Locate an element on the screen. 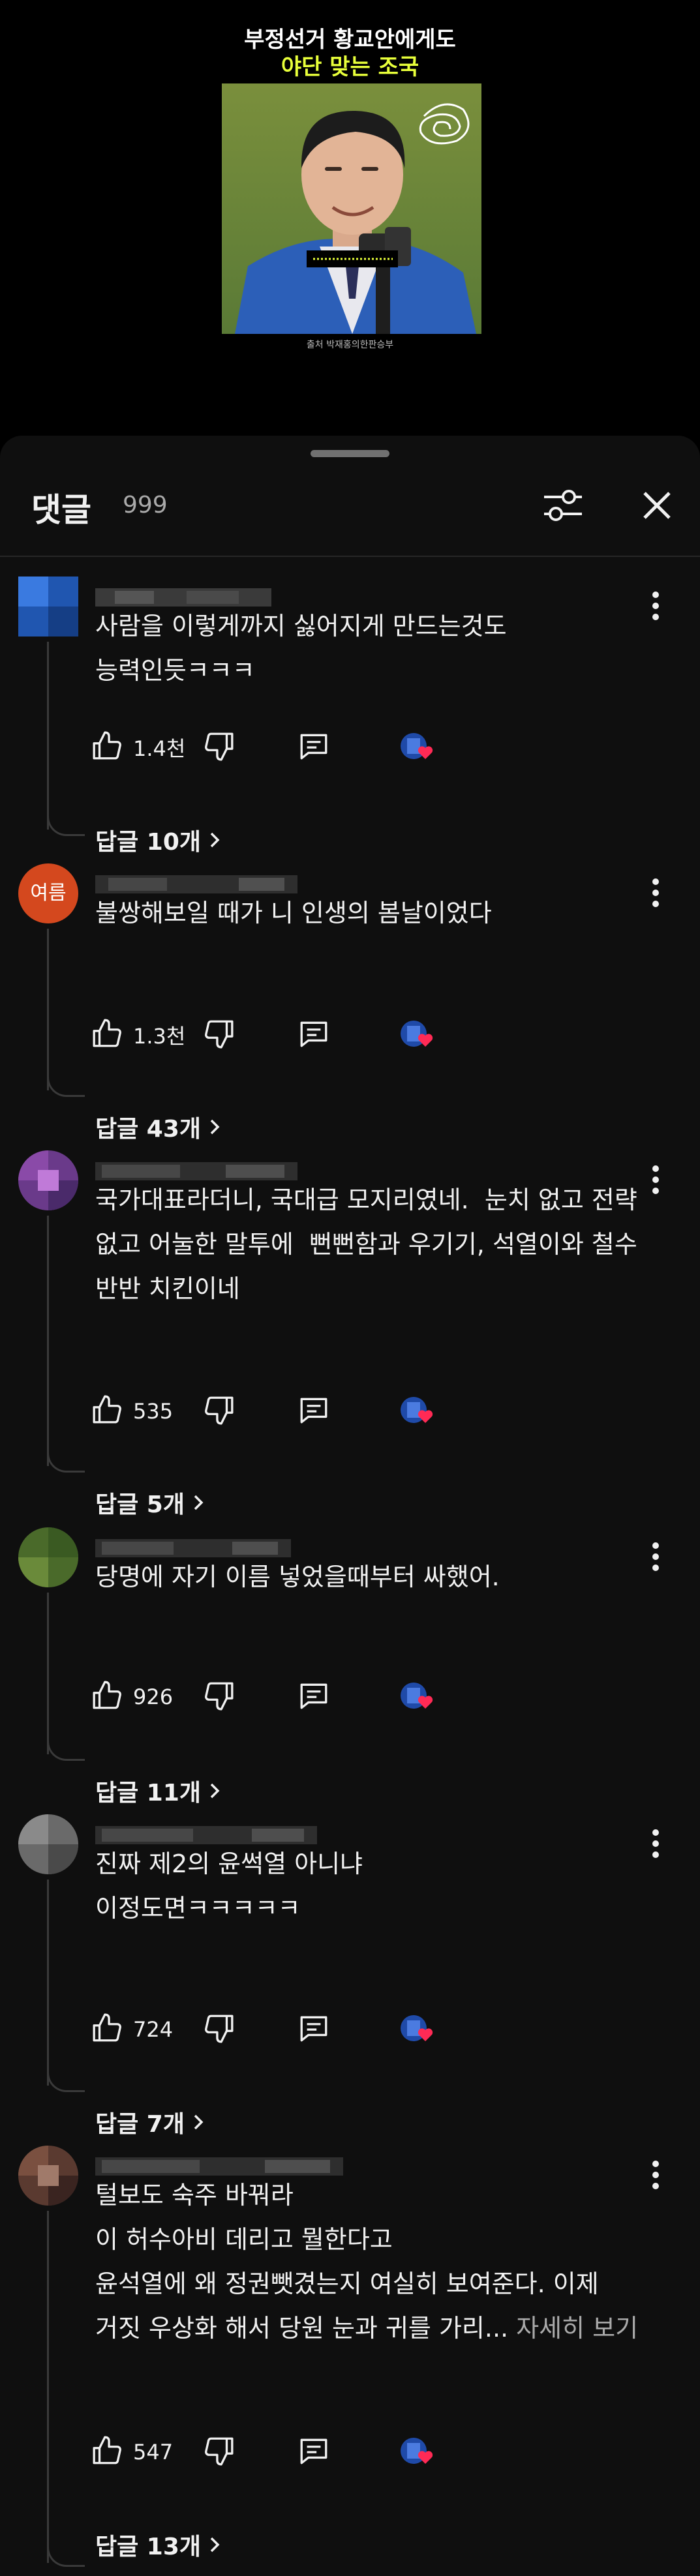 The width and height of the screenshot is (700, 2576). close-icon is located at coordinates (657, 505).